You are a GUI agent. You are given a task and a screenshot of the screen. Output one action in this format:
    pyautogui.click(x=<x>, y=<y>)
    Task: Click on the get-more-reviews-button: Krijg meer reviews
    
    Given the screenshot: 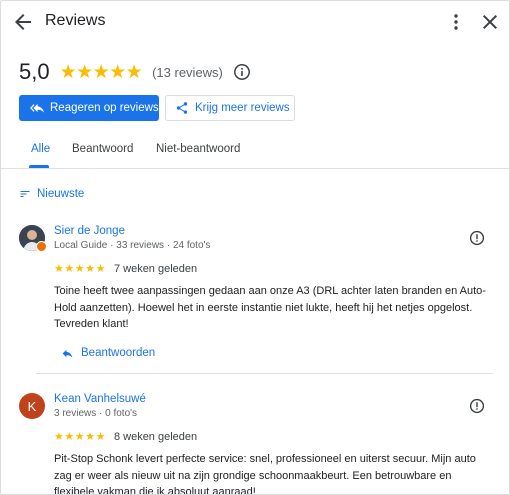 What is the action you would take?
    pyautogui.click(x=230, y=108)
    